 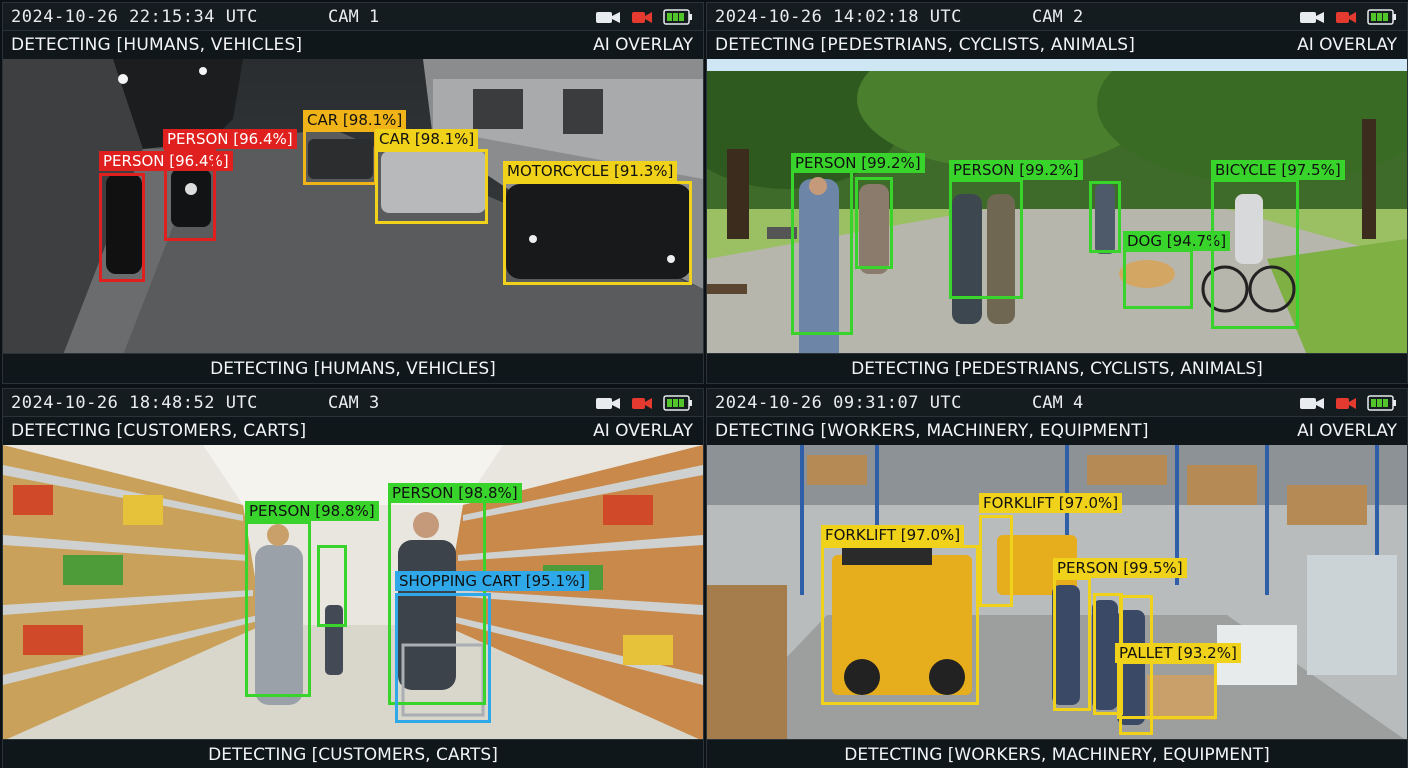 I want to click on timestamp: 2024-10-26 09:31:07 UTC, so click(x=838, y=403).